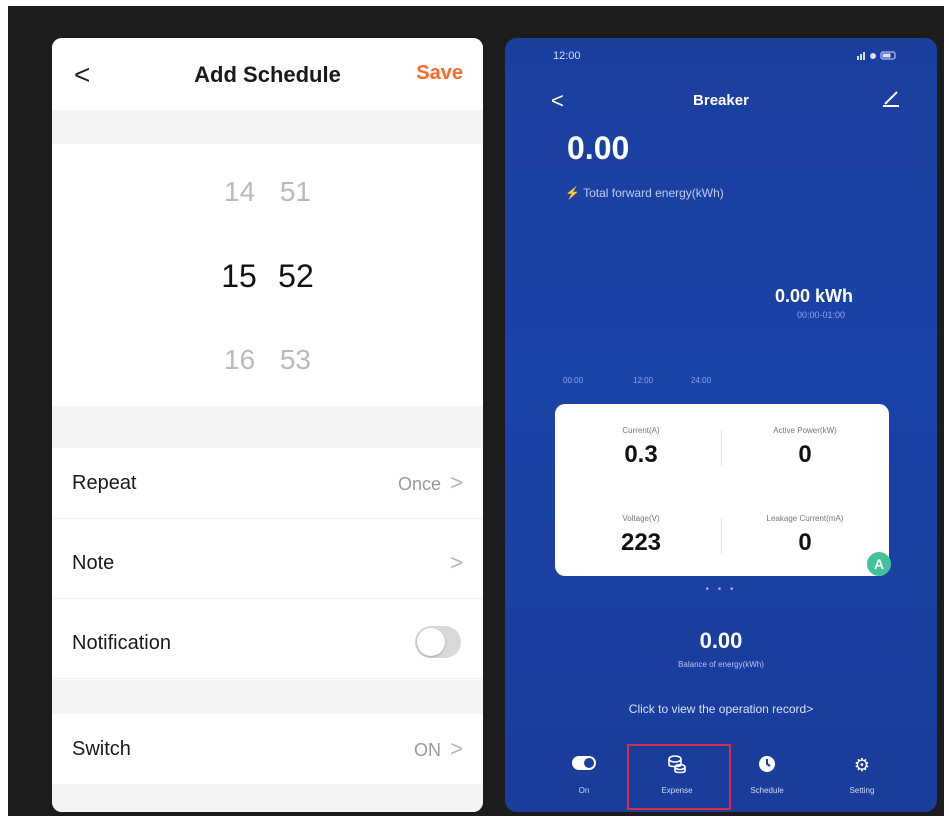 The width and height of the screenshot is (949, 819). What do you see at coordinates (805, 518) in the screenshot?
I see `metric-label: Leakage Current(mA)` at bounding box center [805, 518].